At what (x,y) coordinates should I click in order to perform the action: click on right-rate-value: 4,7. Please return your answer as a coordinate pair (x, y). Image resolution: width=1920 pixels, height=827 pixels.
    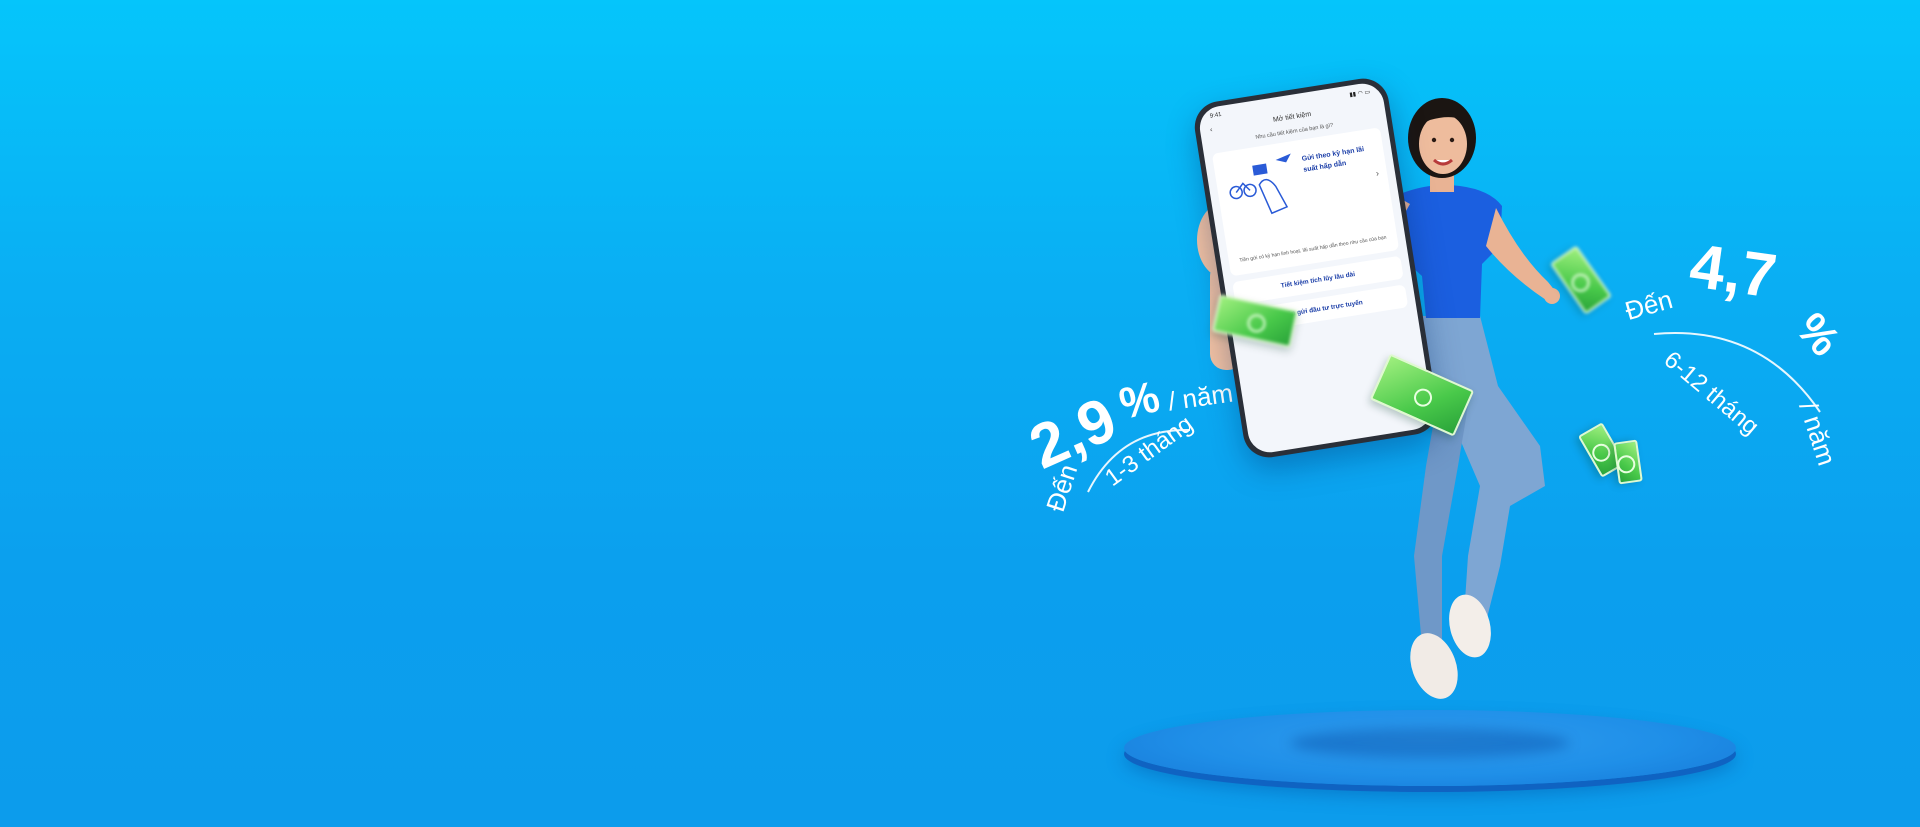
    Looking at the image, I should click on (1733, 271).